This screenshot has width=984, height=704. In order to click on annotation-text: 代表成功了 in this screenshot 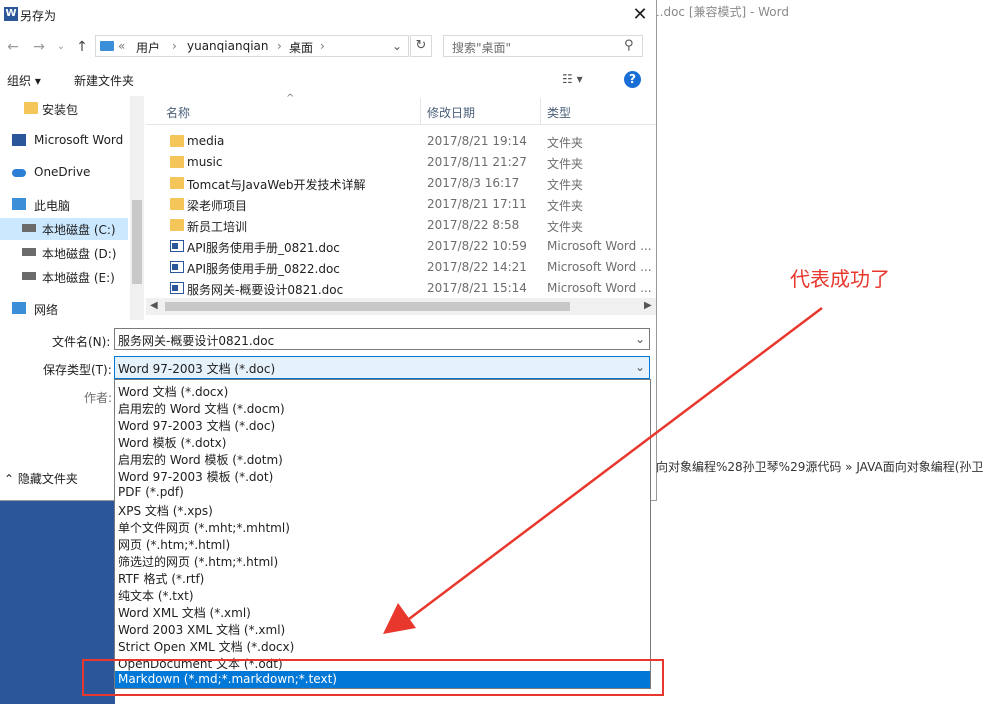, I will do `click(840, 279)`.